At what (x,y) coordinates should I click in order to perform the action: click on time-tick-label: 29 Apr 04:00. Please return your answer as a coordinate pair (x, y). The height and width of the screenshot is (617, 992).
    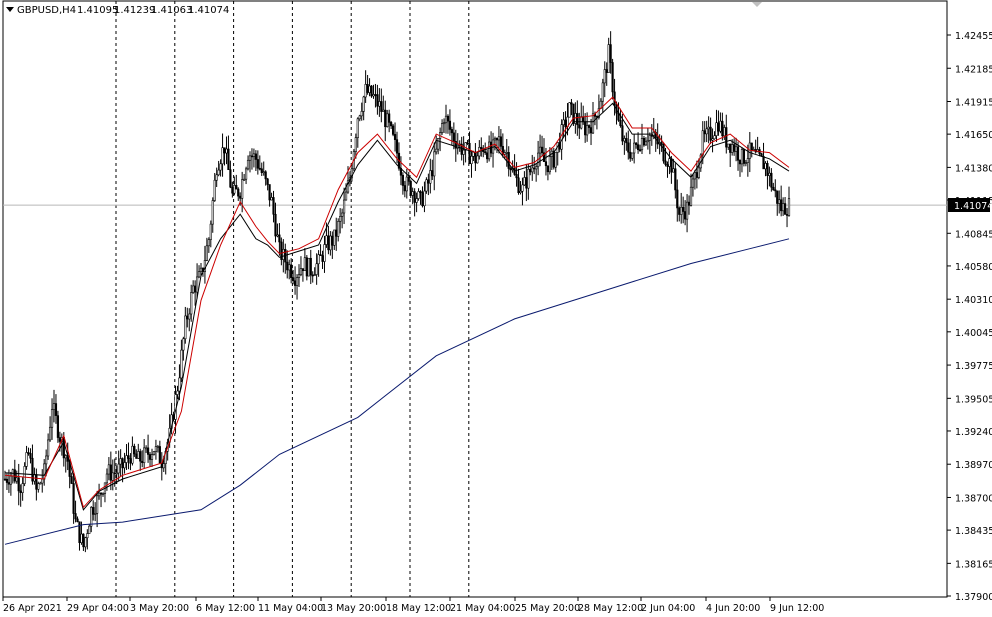
    Looking at the image, I should click on (98, 608).